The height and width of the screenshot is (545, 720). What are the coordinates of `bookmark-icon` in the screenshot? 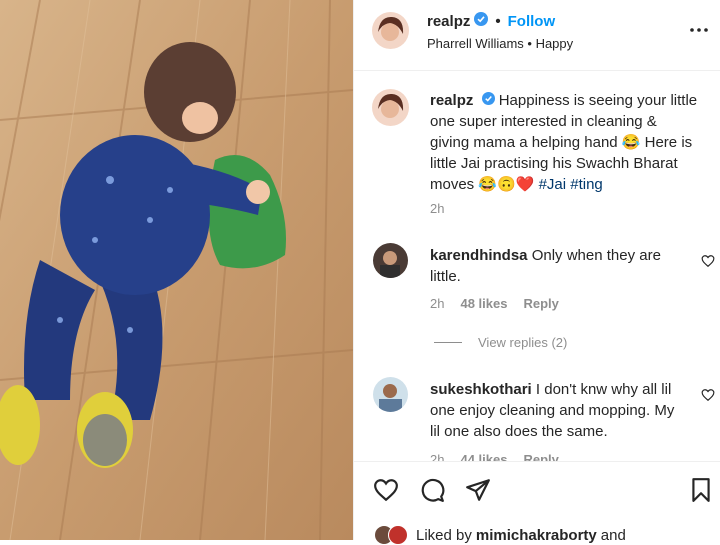 It's located at (701, 490).